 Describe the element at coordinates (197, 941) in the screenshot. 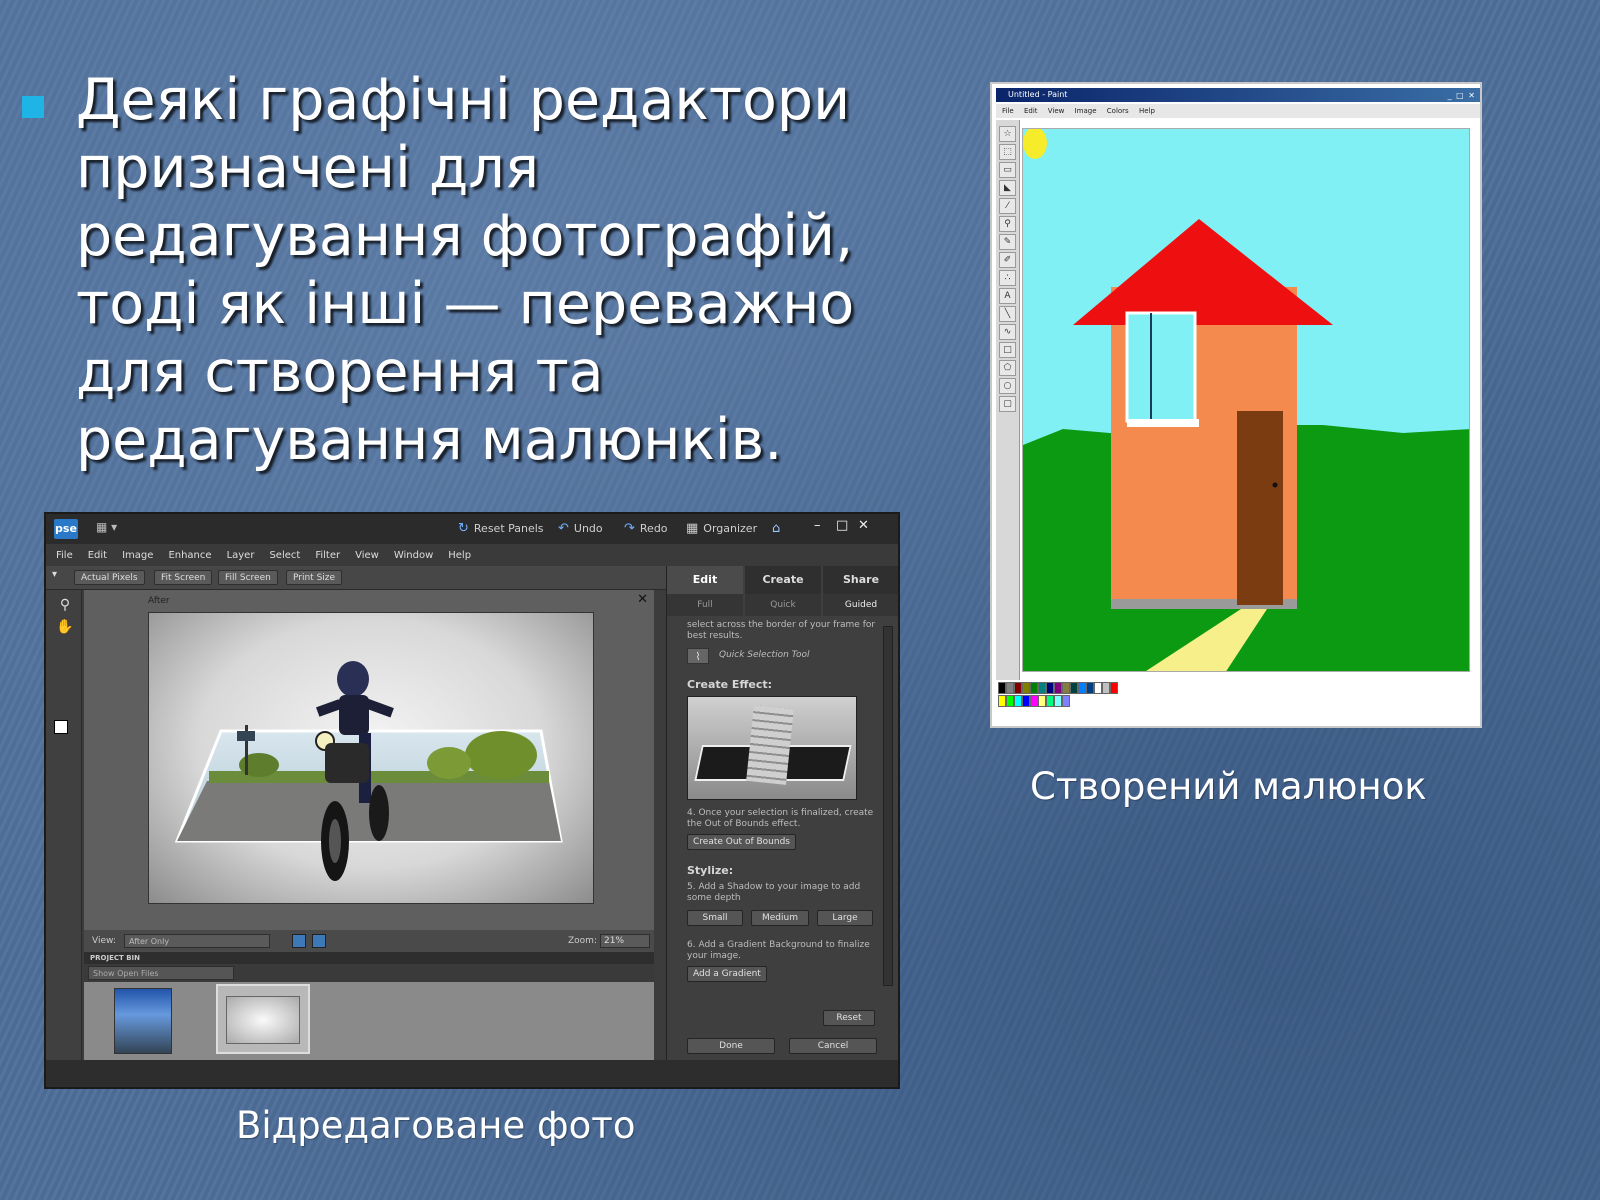

I see `view-select: After Only` at that location.